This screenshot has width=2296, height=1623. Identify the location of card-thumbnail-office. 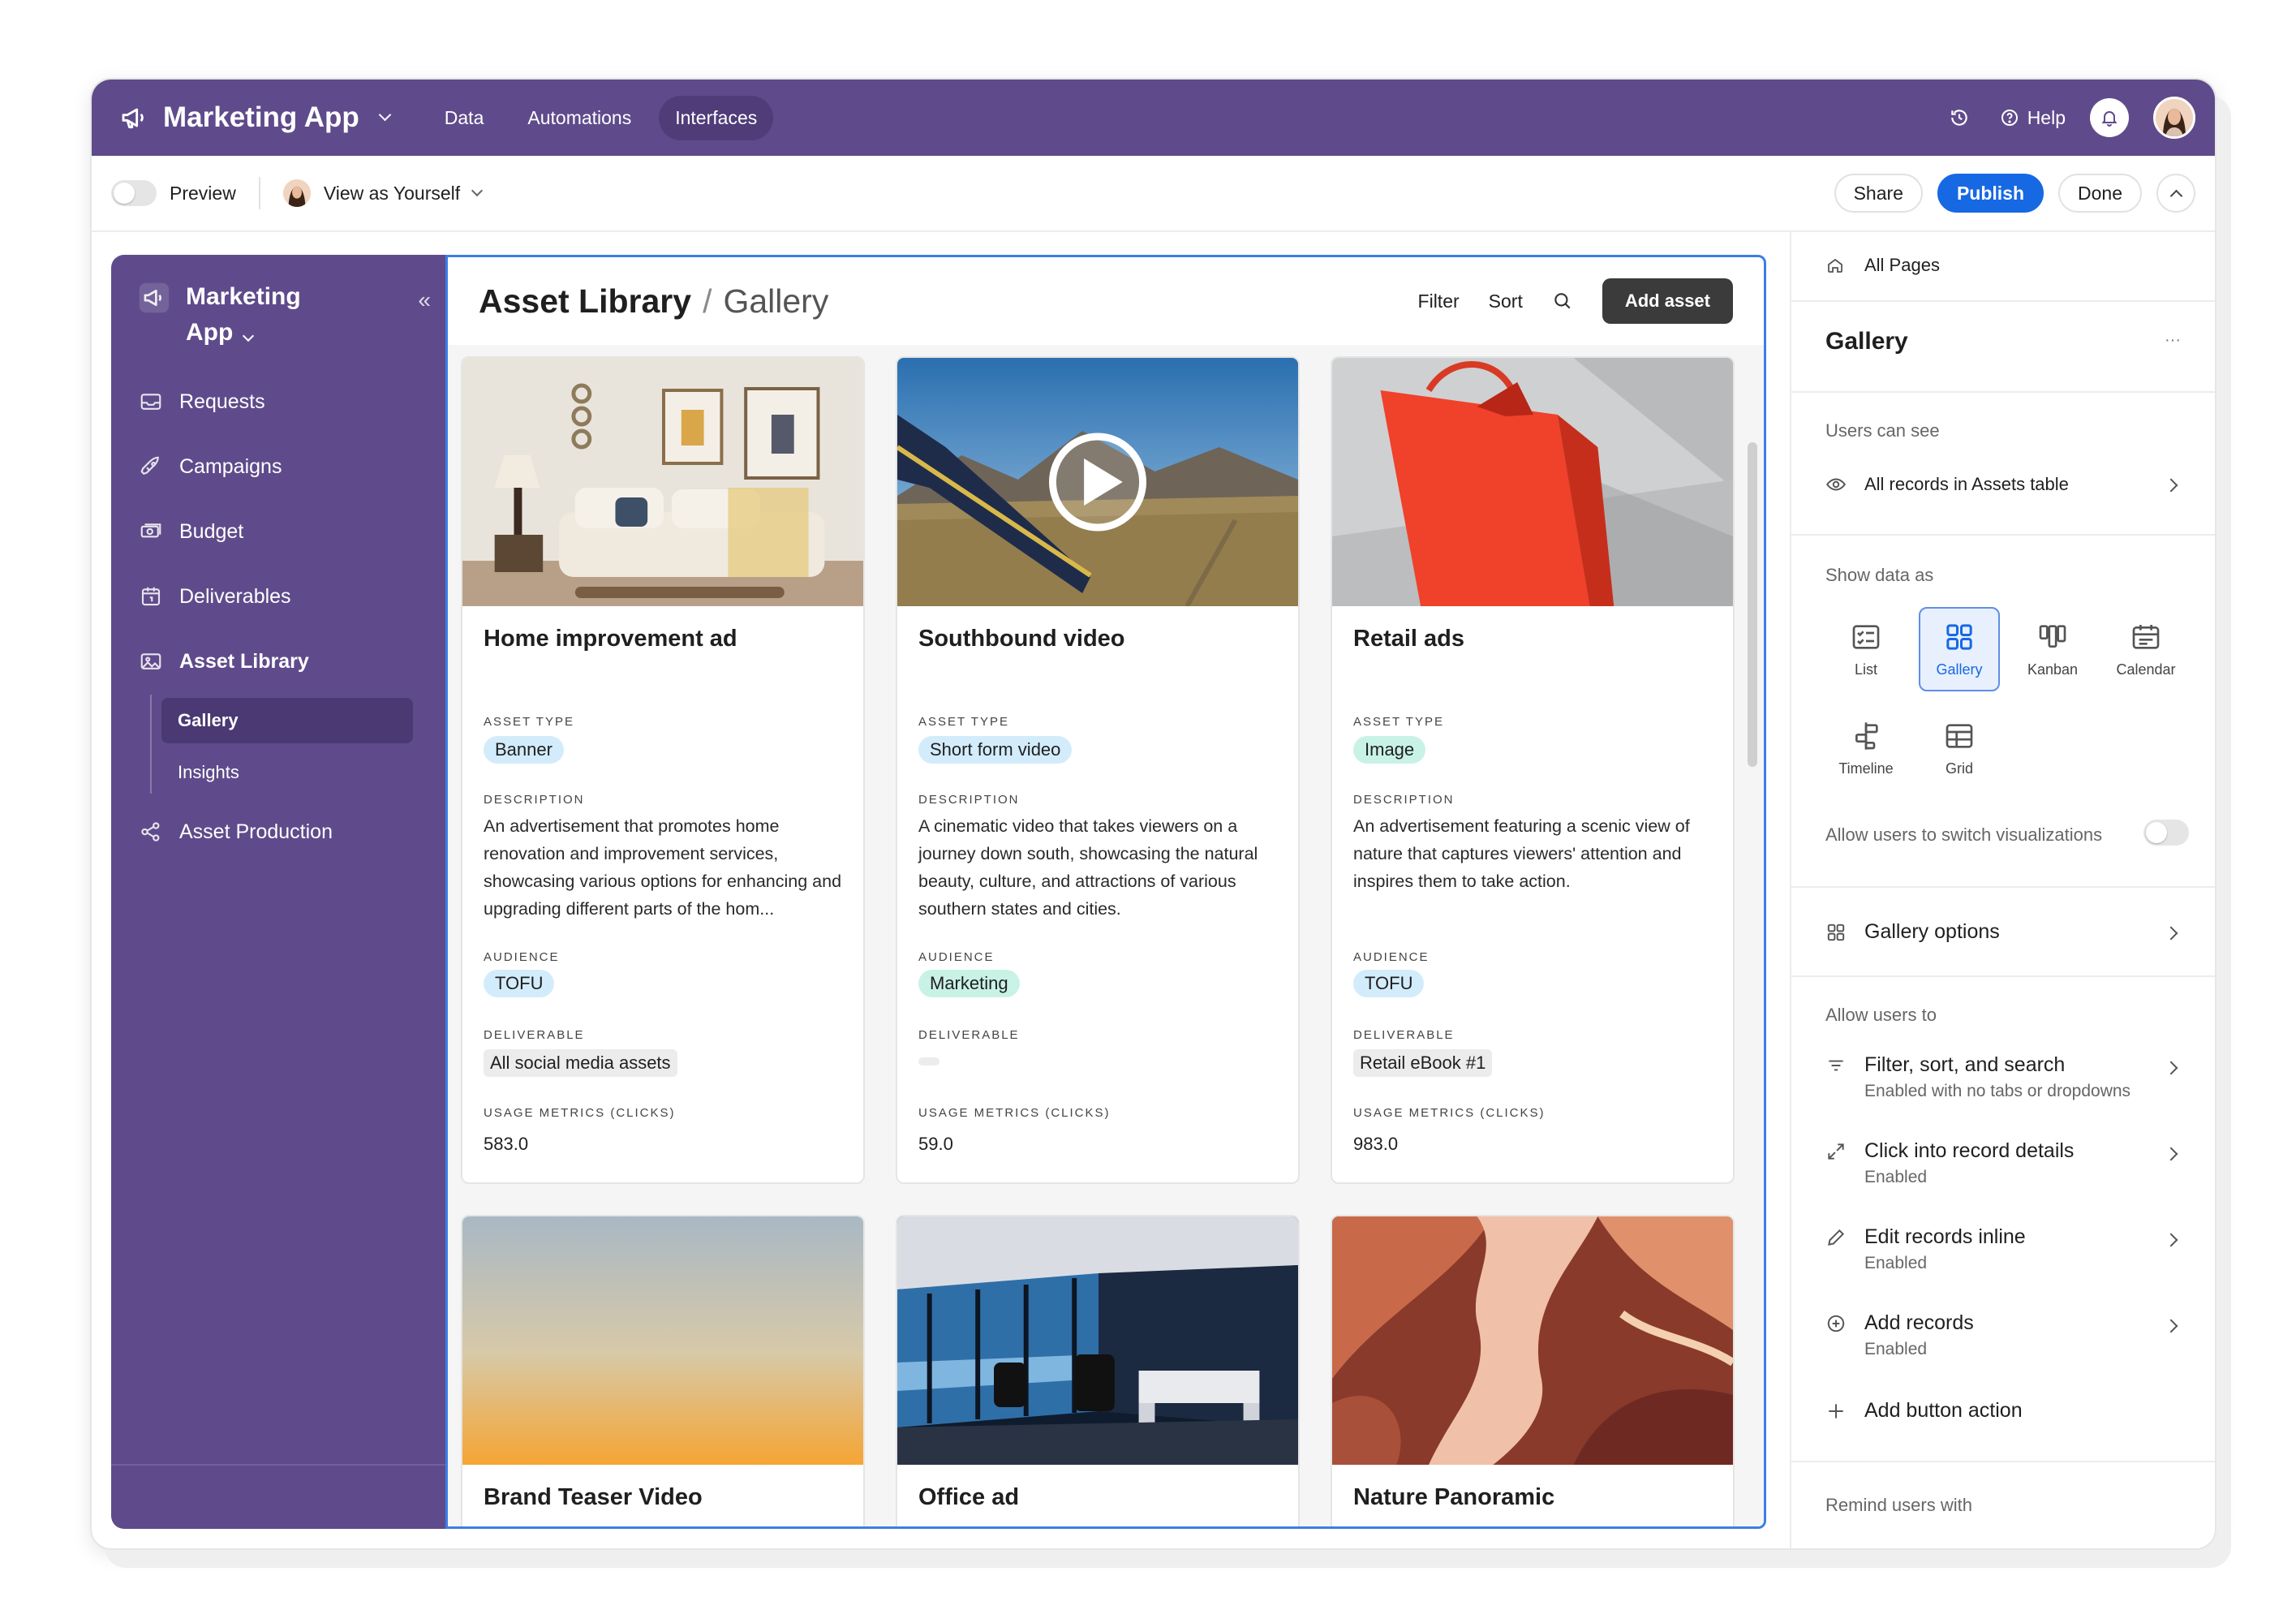
(1097, 1340).